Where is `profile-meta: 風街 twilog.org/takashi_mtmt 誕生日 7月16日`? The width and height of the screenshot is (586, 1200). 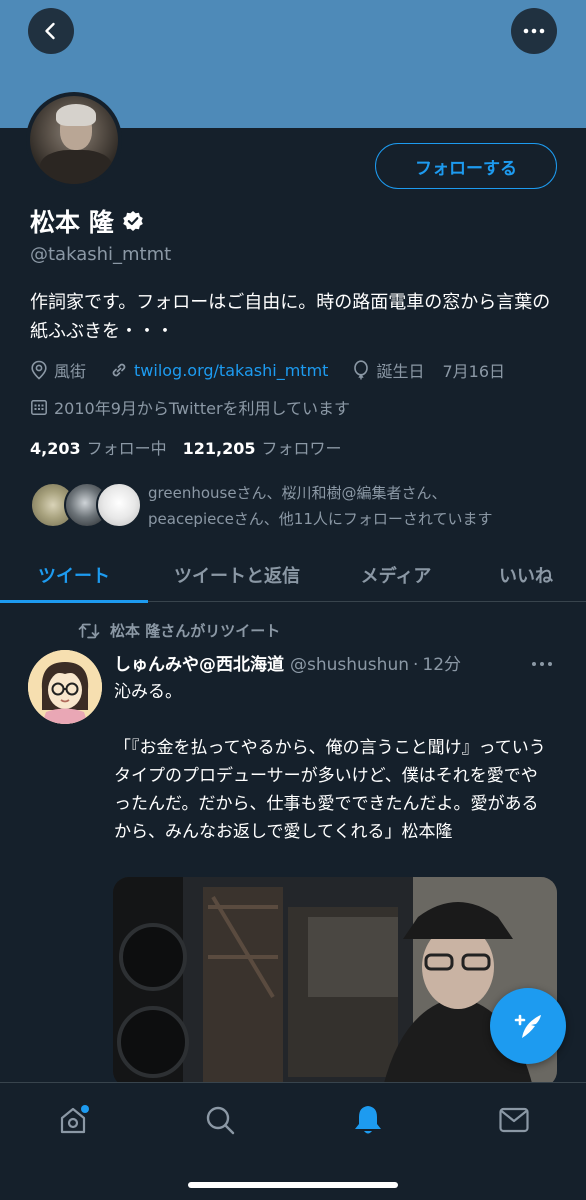 profile-meta: 風街 twilog.org/takashi_mtmt 誕生日 7月16日 is located at coordinates (279, 370).